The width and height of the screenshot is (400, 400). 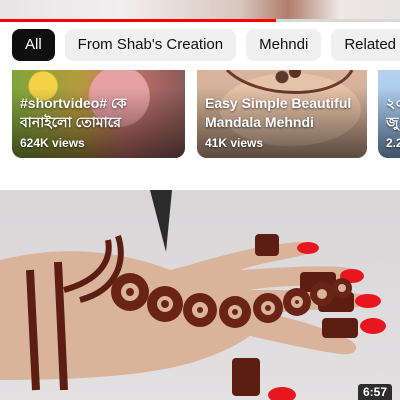 I want to click on short-card: ২০ জু 2.2, so click(x=389, y=114).